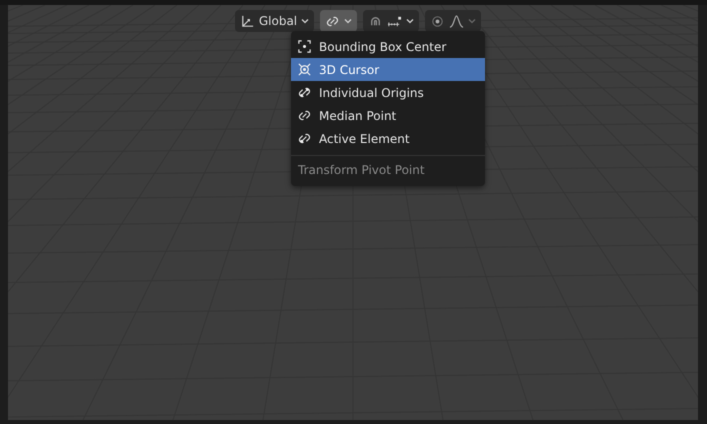  I want to click on proportional-editing-toggle, so click(453, 21).